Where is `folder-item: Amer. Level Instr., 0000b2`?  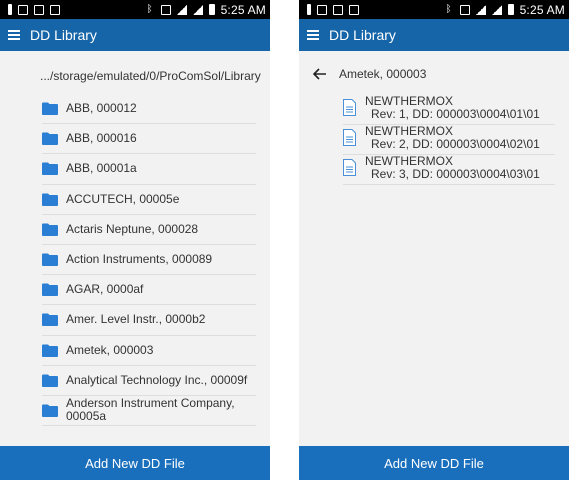 folder-item: Amer. Level Instr., 0000b2 is located at coordinates (149, 320).